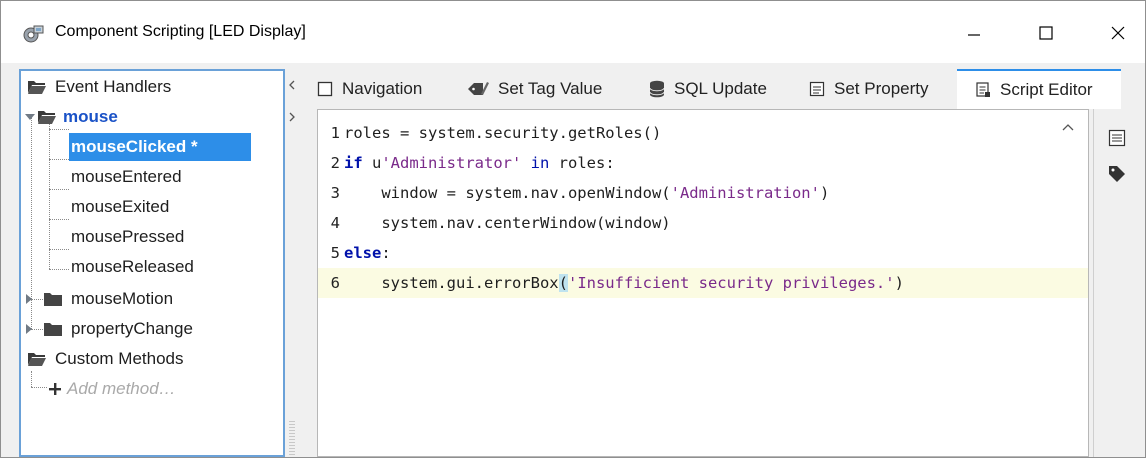 Image resolution: width=1146 pixels, height=458 pixels. I want to click on tree-item-mousemotion: mouseMotion, so click(99, 299).